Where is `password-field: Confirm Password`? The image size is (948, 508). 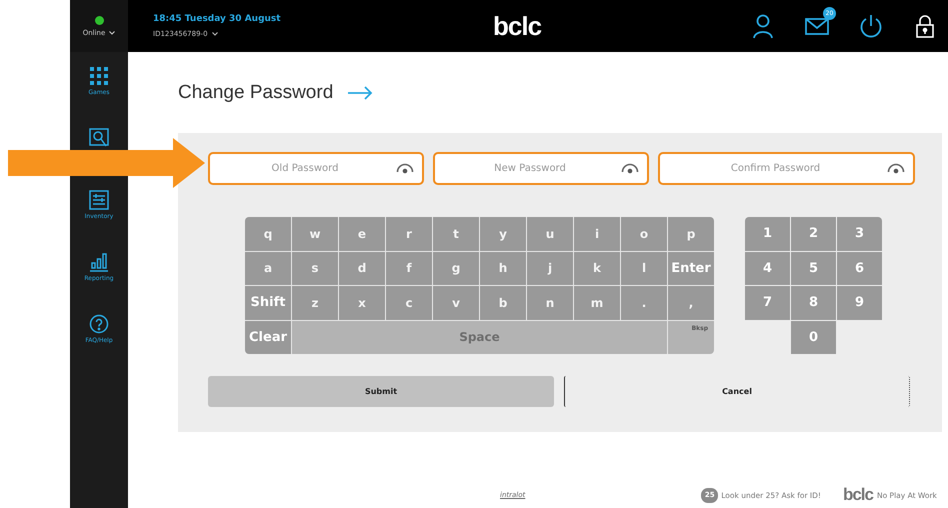
password-field: Confirm Password is located at coordinates (786, 168).